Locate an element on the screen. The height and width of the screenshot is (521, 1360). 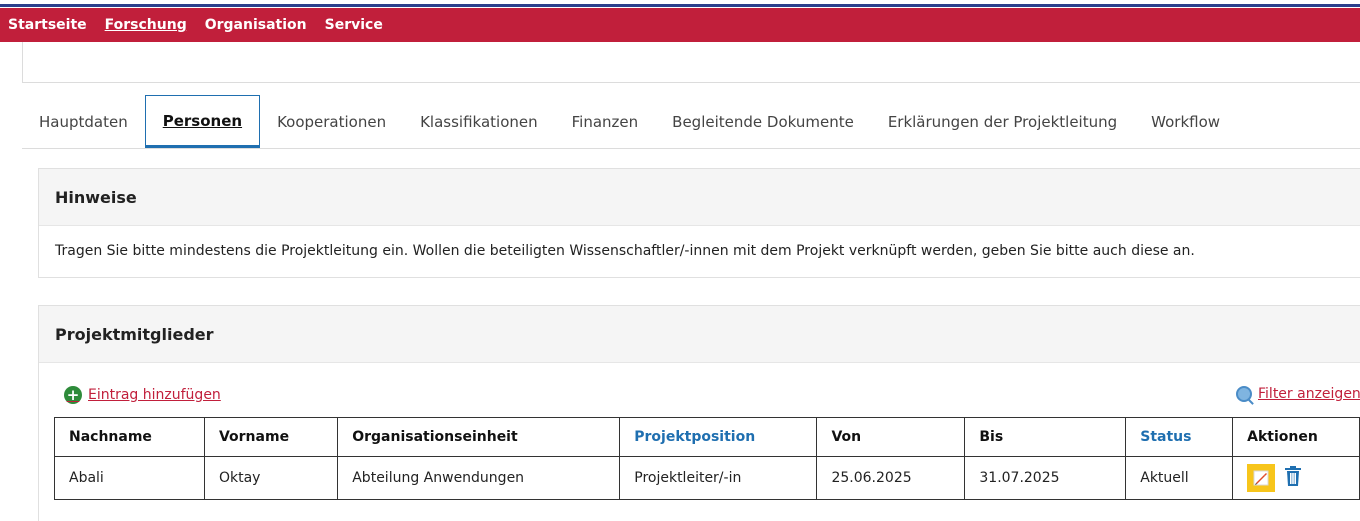
magnifier-icon is located at coordinates (1244, 394).